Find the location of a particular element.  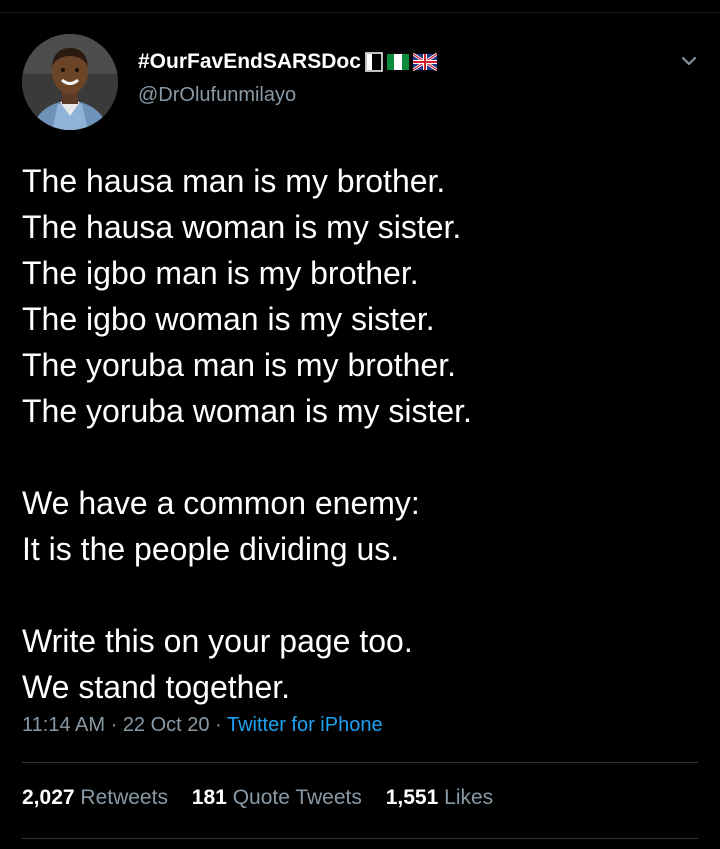

tweet-line: The yoruba woman is my sister. is located at coordinates (247, 411).